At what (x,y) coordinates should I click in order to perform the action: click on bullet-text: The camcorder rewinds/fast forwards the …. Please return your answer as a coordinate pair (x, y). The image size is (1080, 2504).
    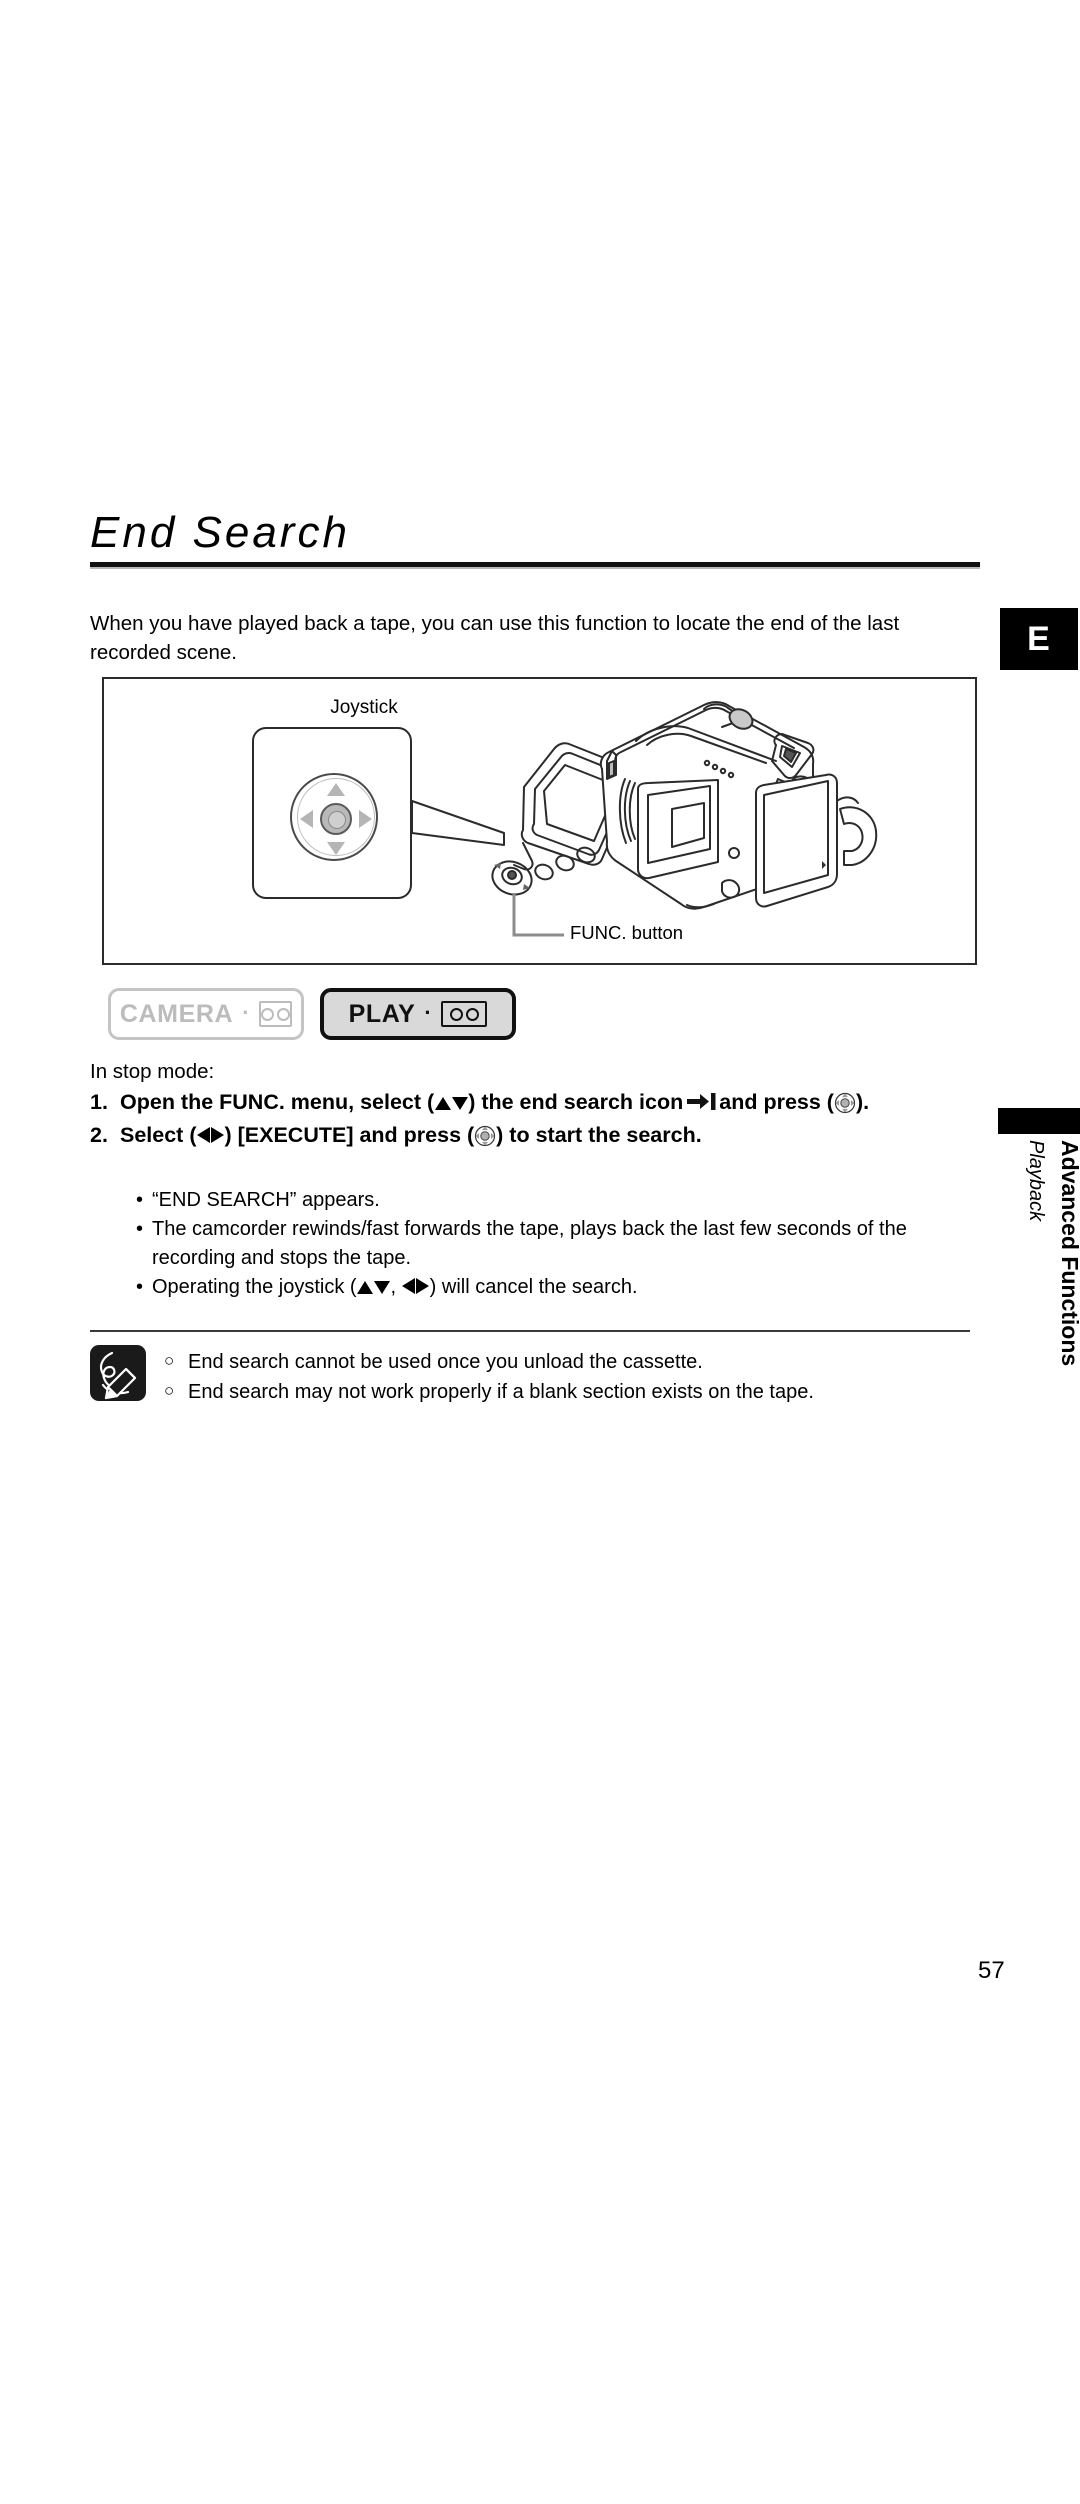
    Looking at the image, I should click on (529, 1243).